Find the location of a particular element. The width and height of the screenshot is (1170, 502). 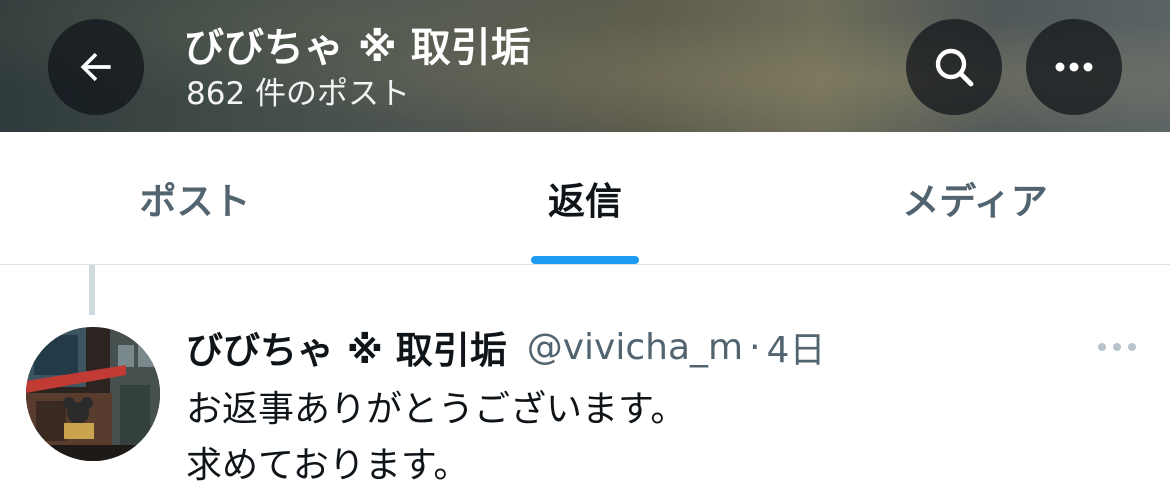

tab-label: ポスト is located at coordinates (195, 201).